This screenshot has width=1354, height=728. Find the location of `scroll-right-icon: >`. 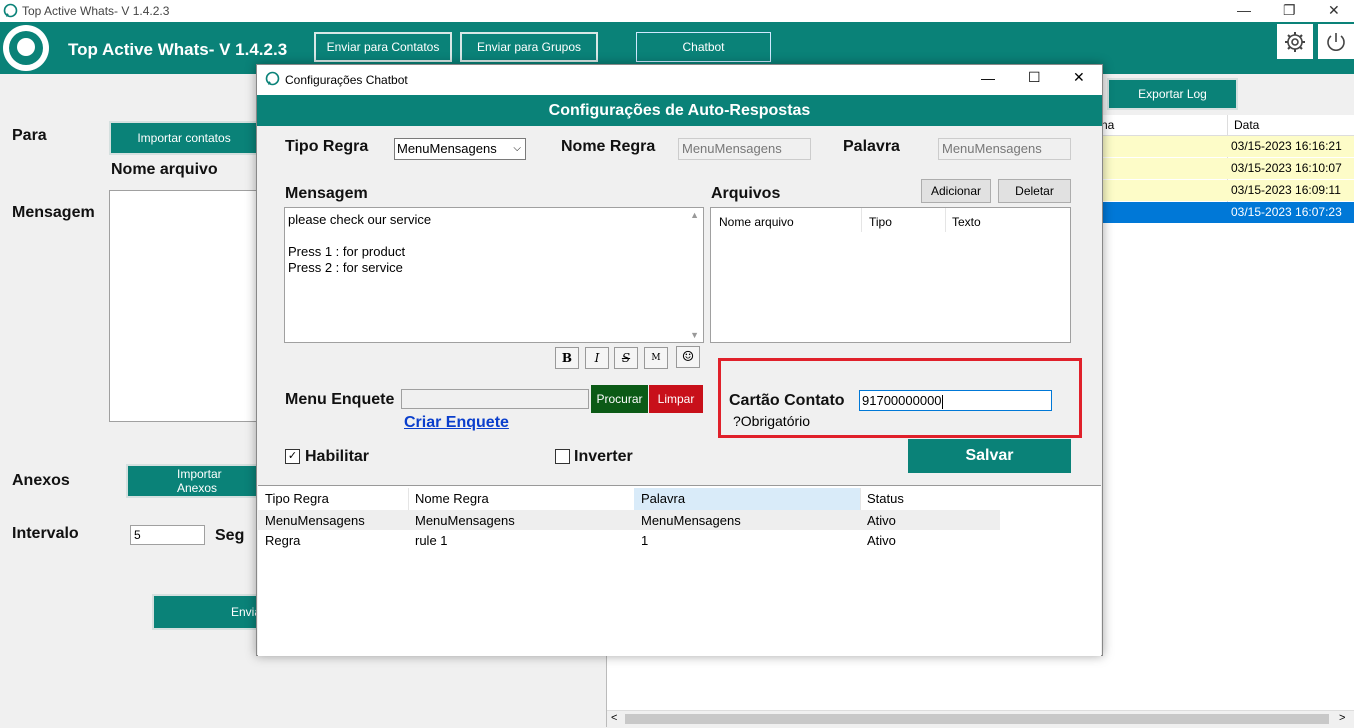

scroll-right-icon: > is located at coordinates (1342, 718).